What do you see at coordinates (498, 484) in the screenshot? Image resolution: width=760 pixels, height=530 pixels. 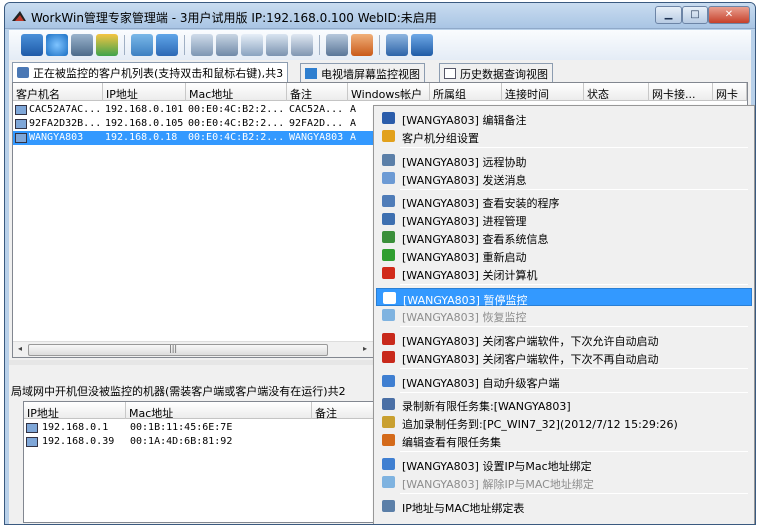 I see `menu-item-label: [WANGYA803] 解除IP与MAC地址绑定` at bounding box center [498, 484].